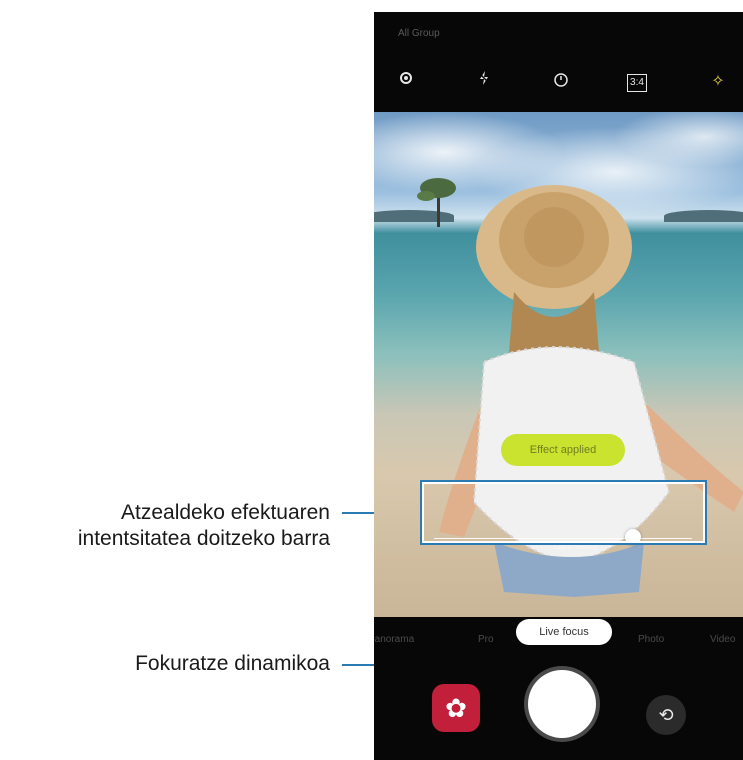  Describe the element at coordinates (232, 663) in the screenshot. I see `focus-callout: Fokuratze dinamikoa` at that location.